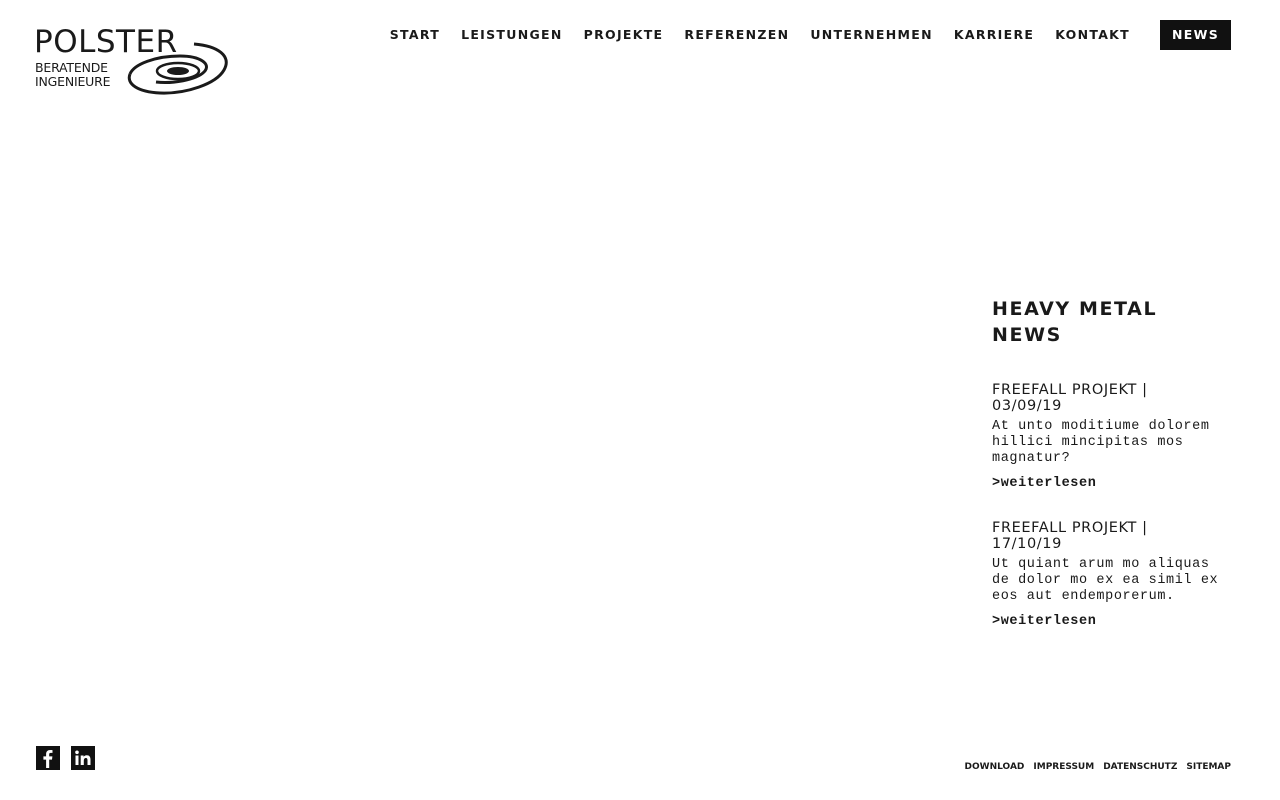 The image size is (1280, 800). What do you see at coordinates (177, 68) in the screenshot?
I see `logo-swirl-icon` at bounding box center [177, 68].